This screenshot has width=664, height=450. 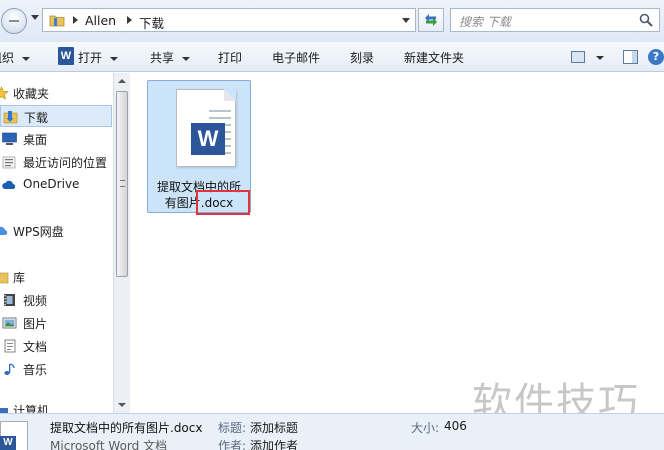 I want to click on nav-pictures: 图片, so click(x=56, y=323).